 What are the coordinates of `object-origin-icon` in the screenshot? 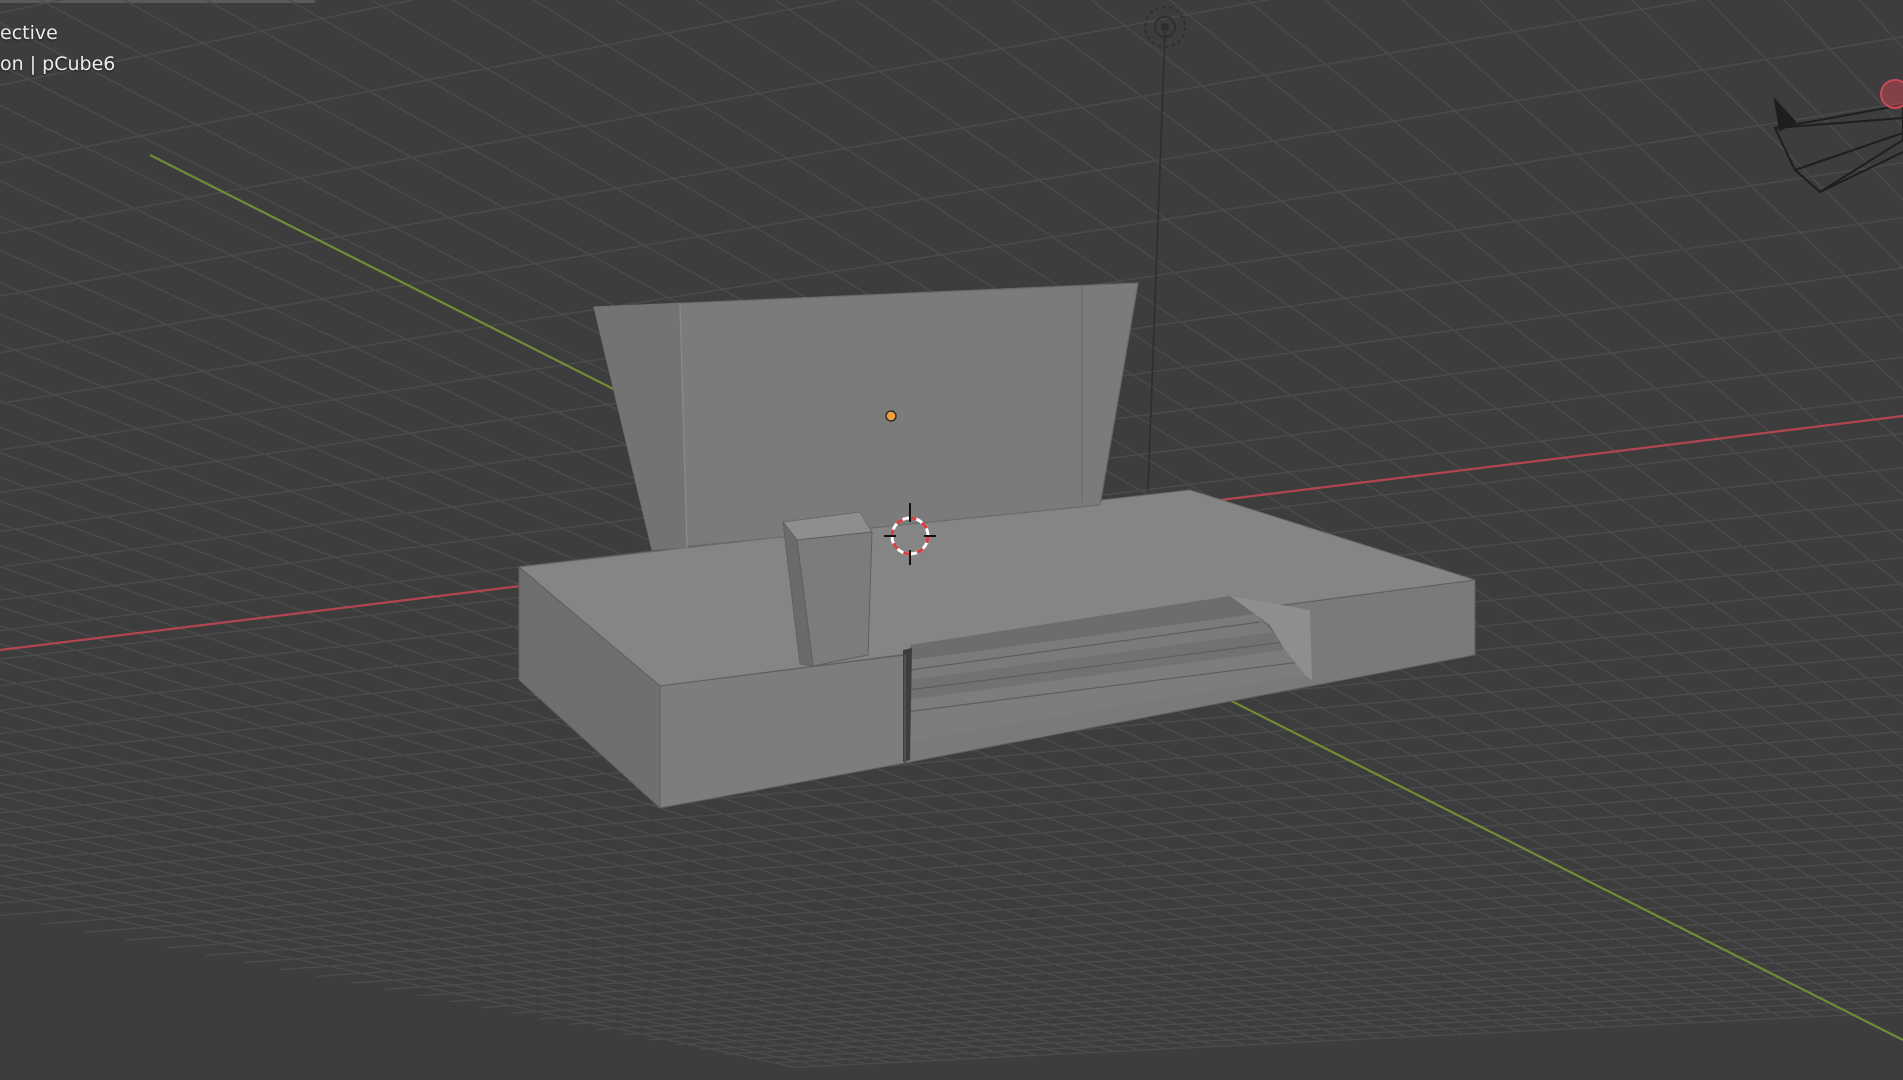 It's located at (891, 416).